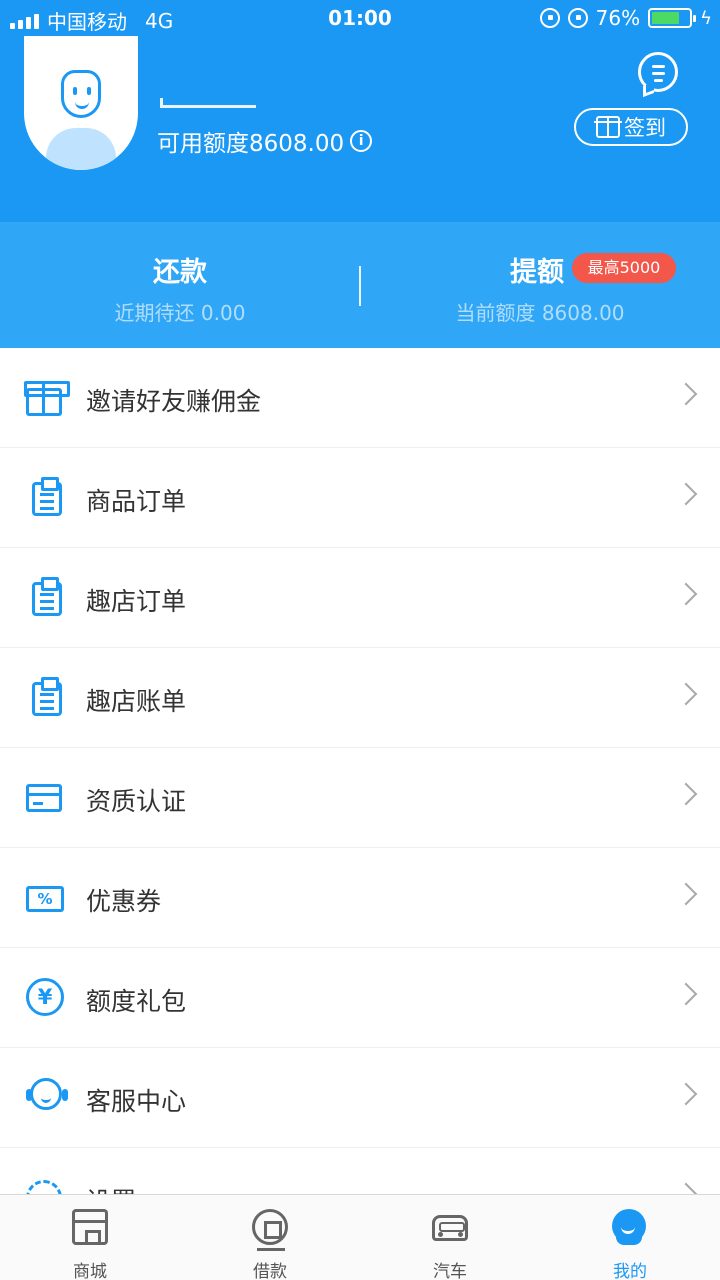  I want to click on available-credit: 可用额度8608.00 i, so click(265, 141).